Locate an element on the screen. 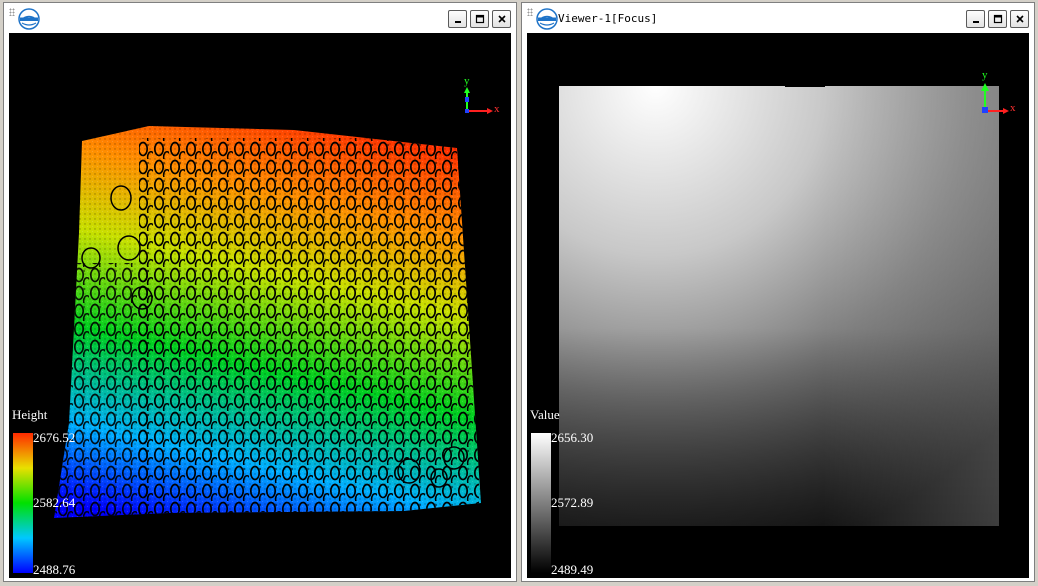  left-axis-x-label: x is located at coordinates (497, 109).